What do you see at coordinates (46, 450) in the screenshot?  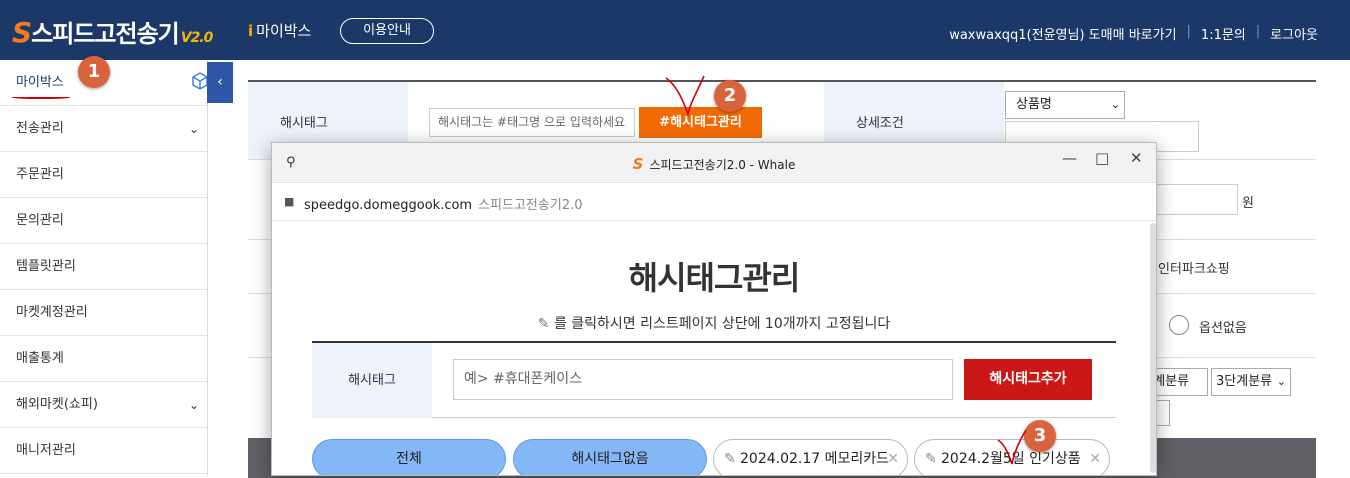 I see `sidebar-item-label: 매니저관리` at bounding box center [46, 450].